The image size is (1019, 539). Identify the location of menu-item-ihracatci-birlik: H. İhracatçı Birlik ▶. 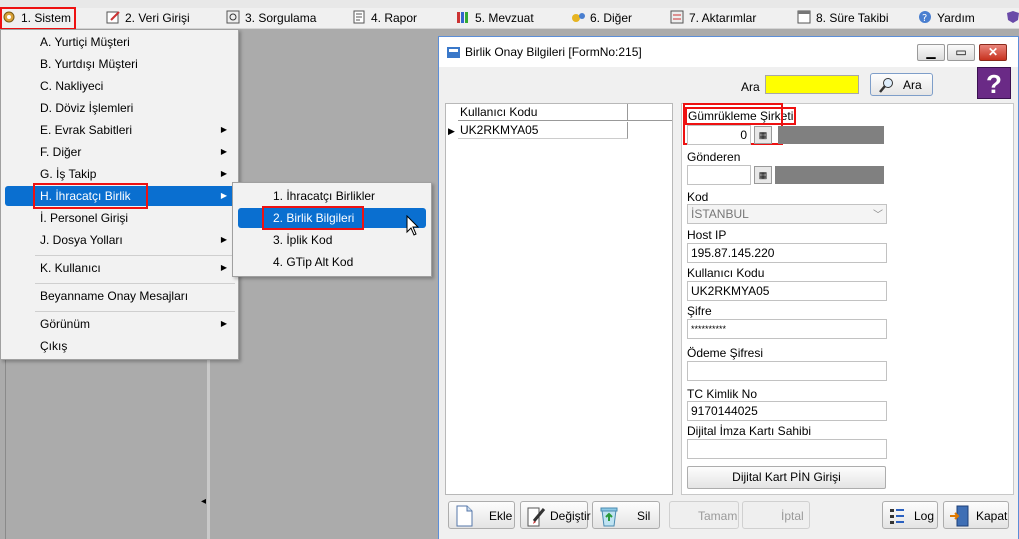
(120, 196).